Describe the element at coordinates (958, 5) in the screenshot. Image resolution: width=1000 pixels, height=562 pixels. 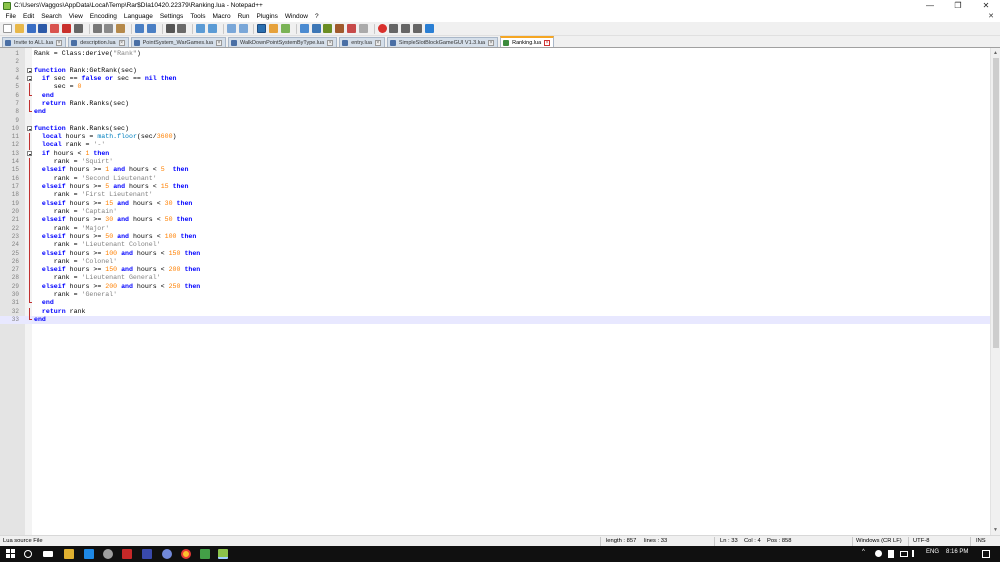
I see `restore-button: ❐` at that location.